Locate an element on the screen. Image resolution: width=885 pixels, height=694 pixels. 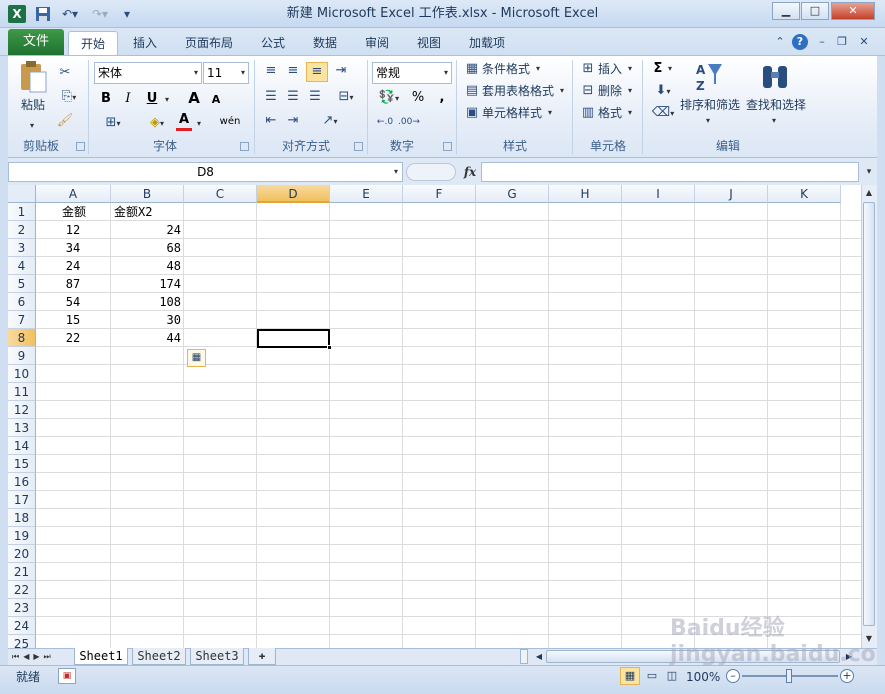
column-header-g: G is located at coordinates (512, 194).